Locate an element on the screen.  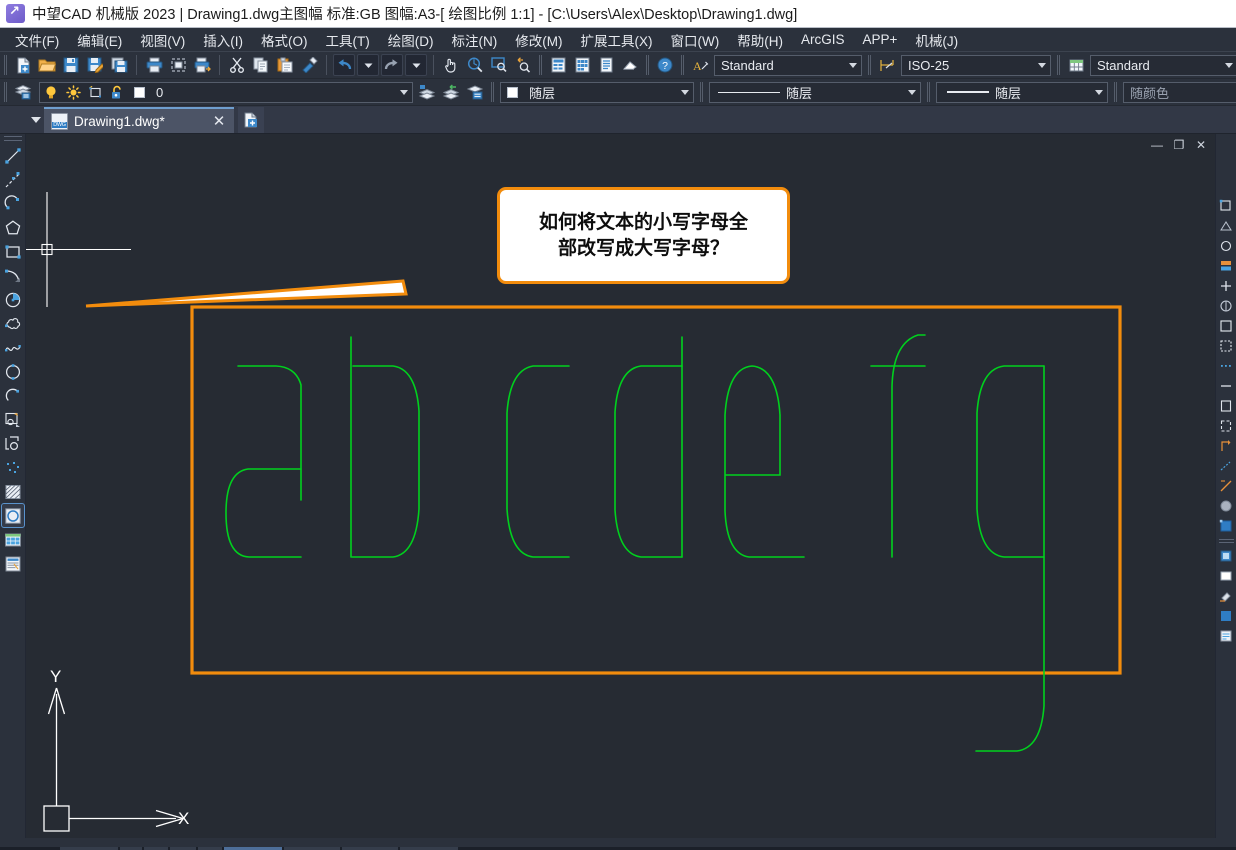
rotate-icon is located at coordinates (1226, 325).